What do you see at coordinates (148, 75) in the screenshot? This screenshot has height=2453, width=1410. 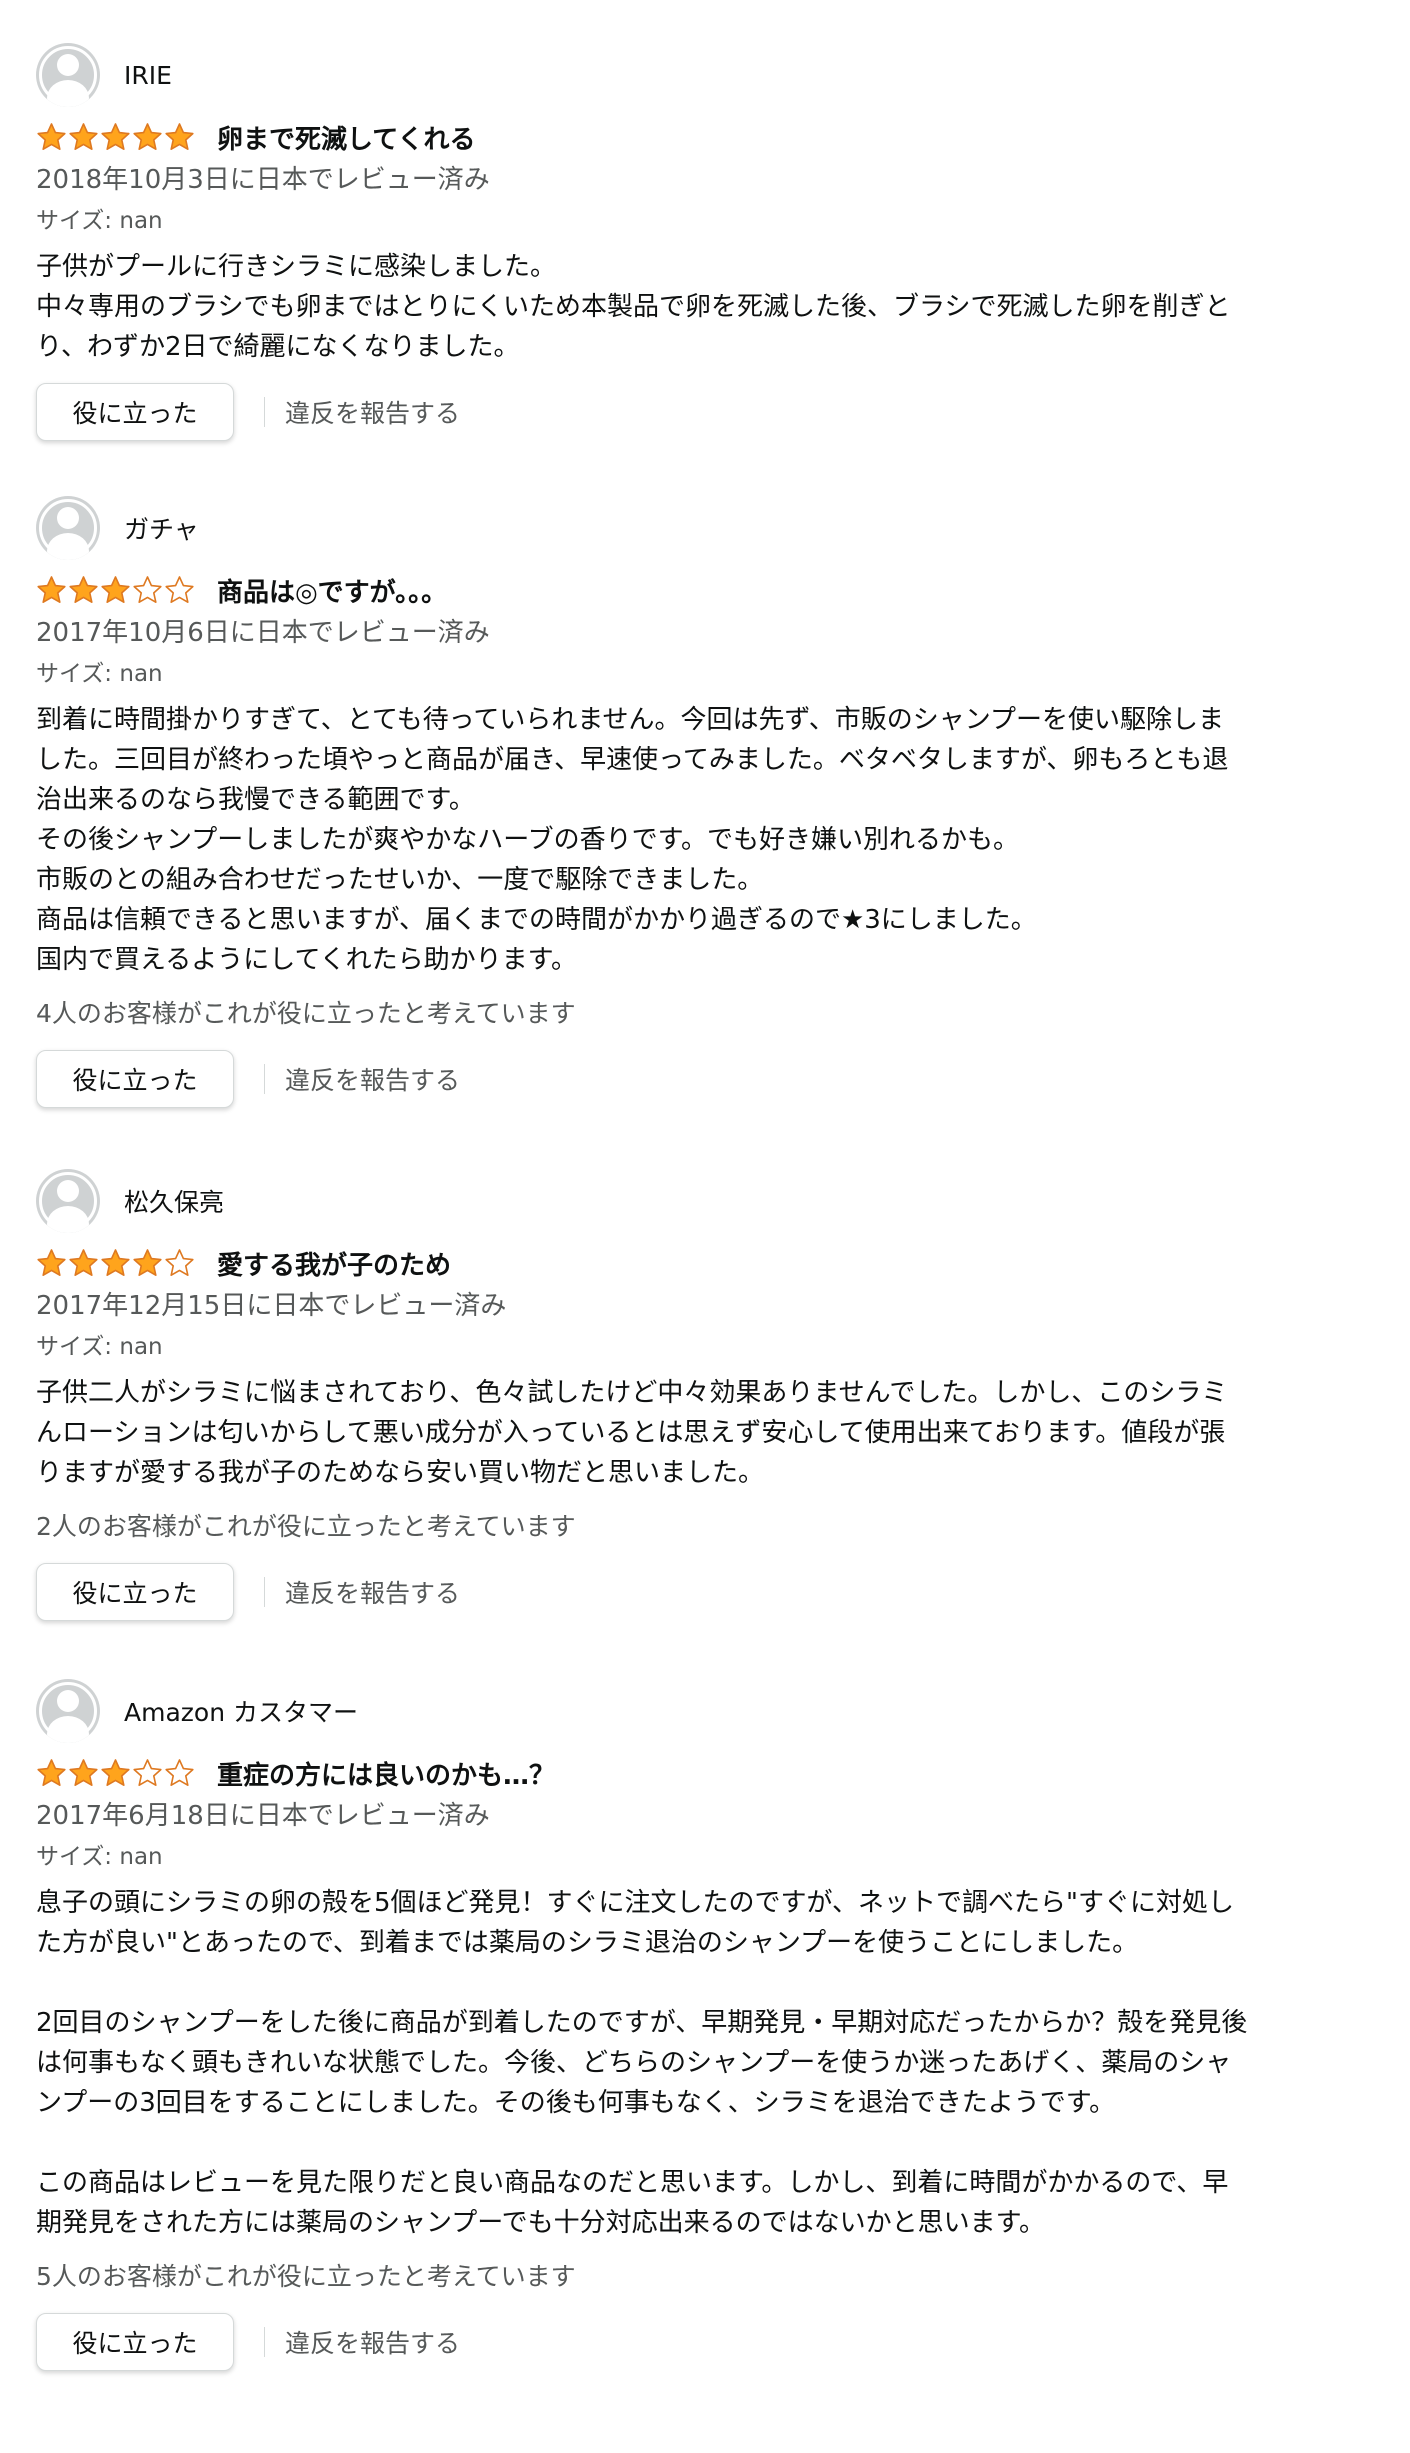 I see `reviewer-name: IRIE` at bounding box center [148, 75].